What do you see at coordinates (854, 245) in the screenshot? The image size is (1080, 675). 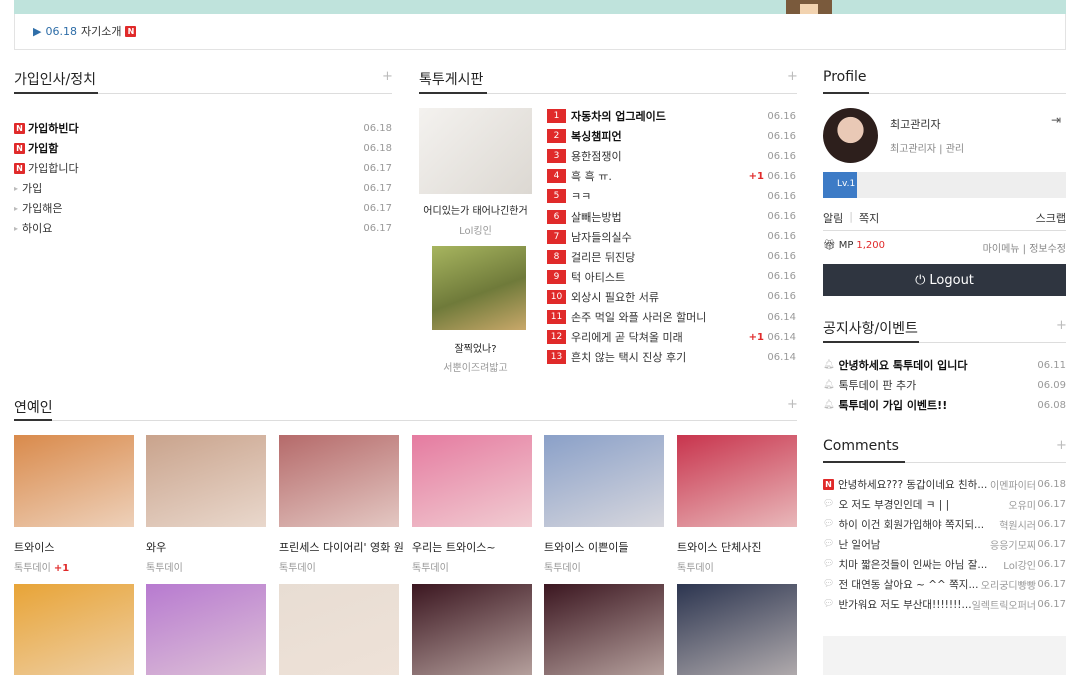 I see `mp-row: 🎁︎ MP 1,200` at bounding box center [854, 245].